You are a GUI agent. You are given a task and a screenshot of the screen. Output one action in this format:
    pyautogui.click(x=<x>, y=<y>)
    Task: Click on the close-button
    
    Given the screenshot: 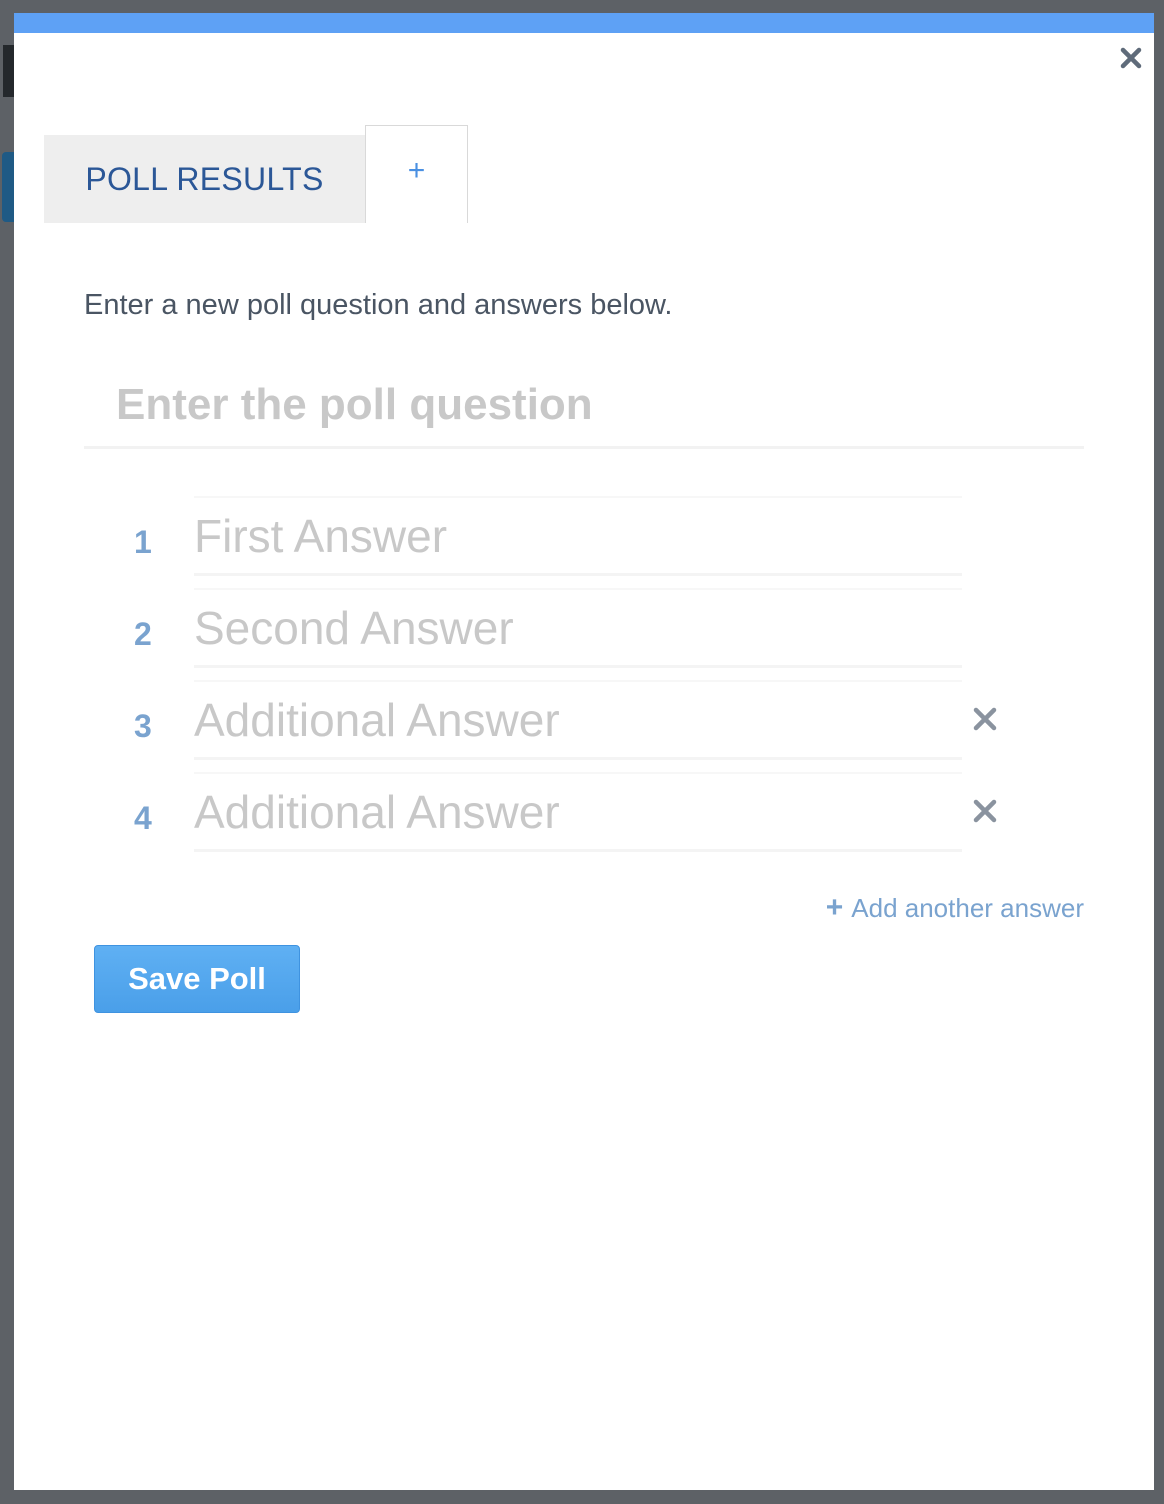 What is the action you would take?
    pyautogui.click(x=1131, y=58)
    